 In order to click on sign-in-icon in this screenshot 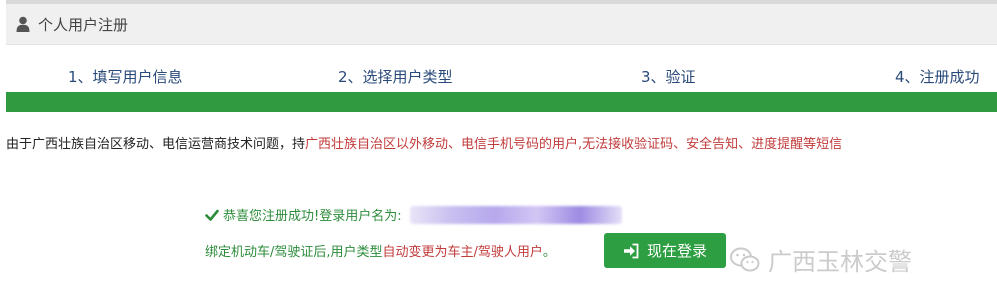, I will do `click(631, 250)`.